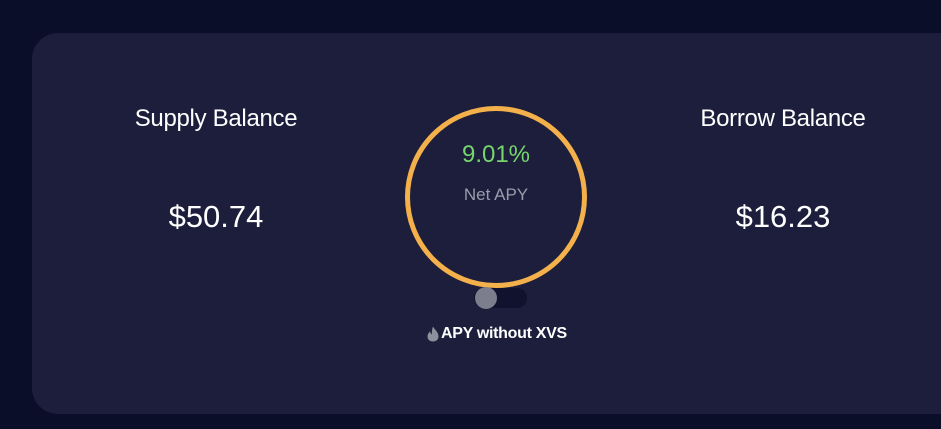 This screenshot has height=429, width=941. Describe the element at coordinates (486, 298) in the screenshot. I see `toggle-knob` at that location.